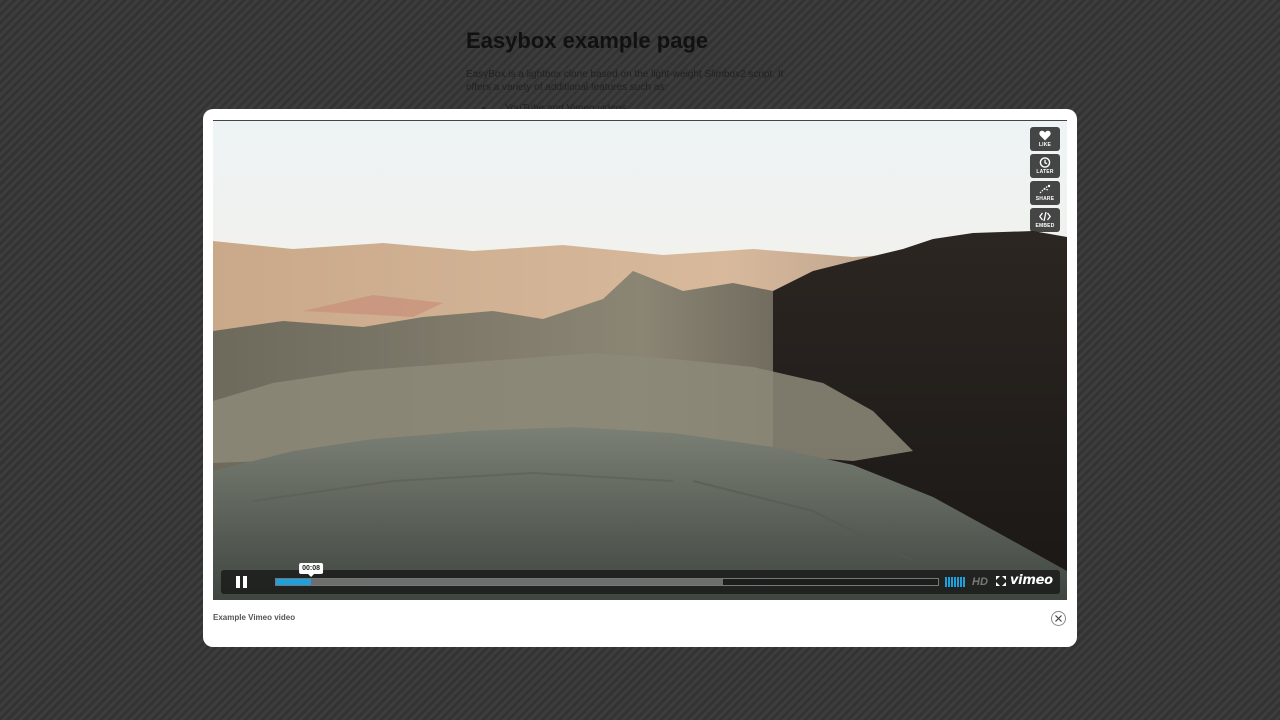 The width and height of the screenshot is (1280, 720). Describe the element at coordinates (1045, 145) in the screenshot. I see `like-label: LIKE` at that location.